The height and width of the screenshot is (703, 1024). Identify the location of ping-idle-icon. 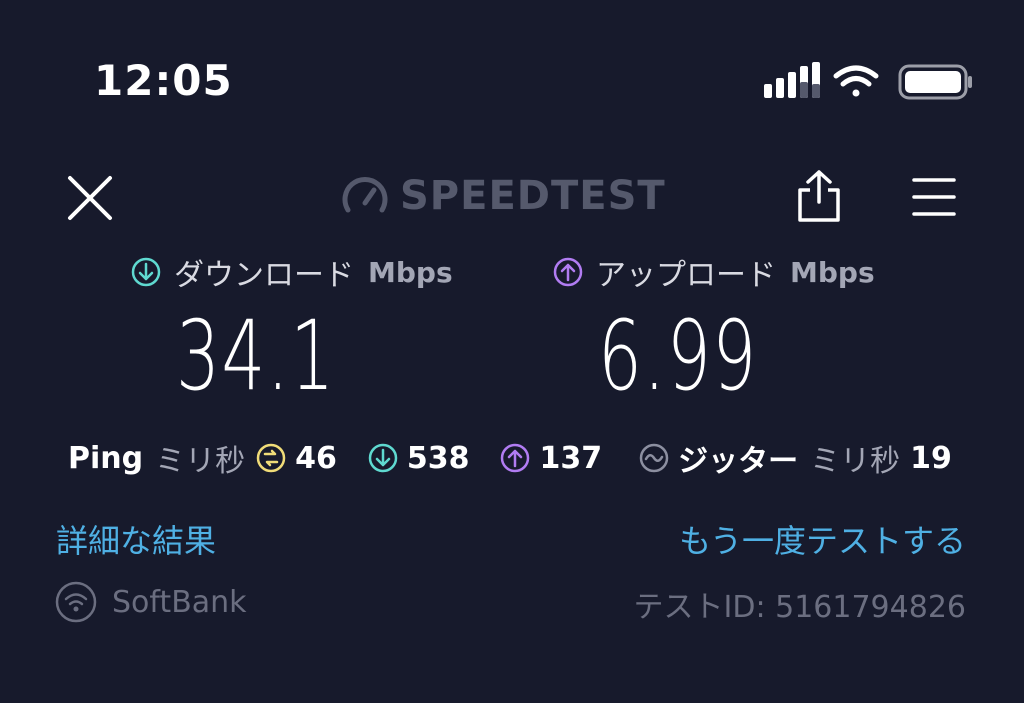
(271, 458).